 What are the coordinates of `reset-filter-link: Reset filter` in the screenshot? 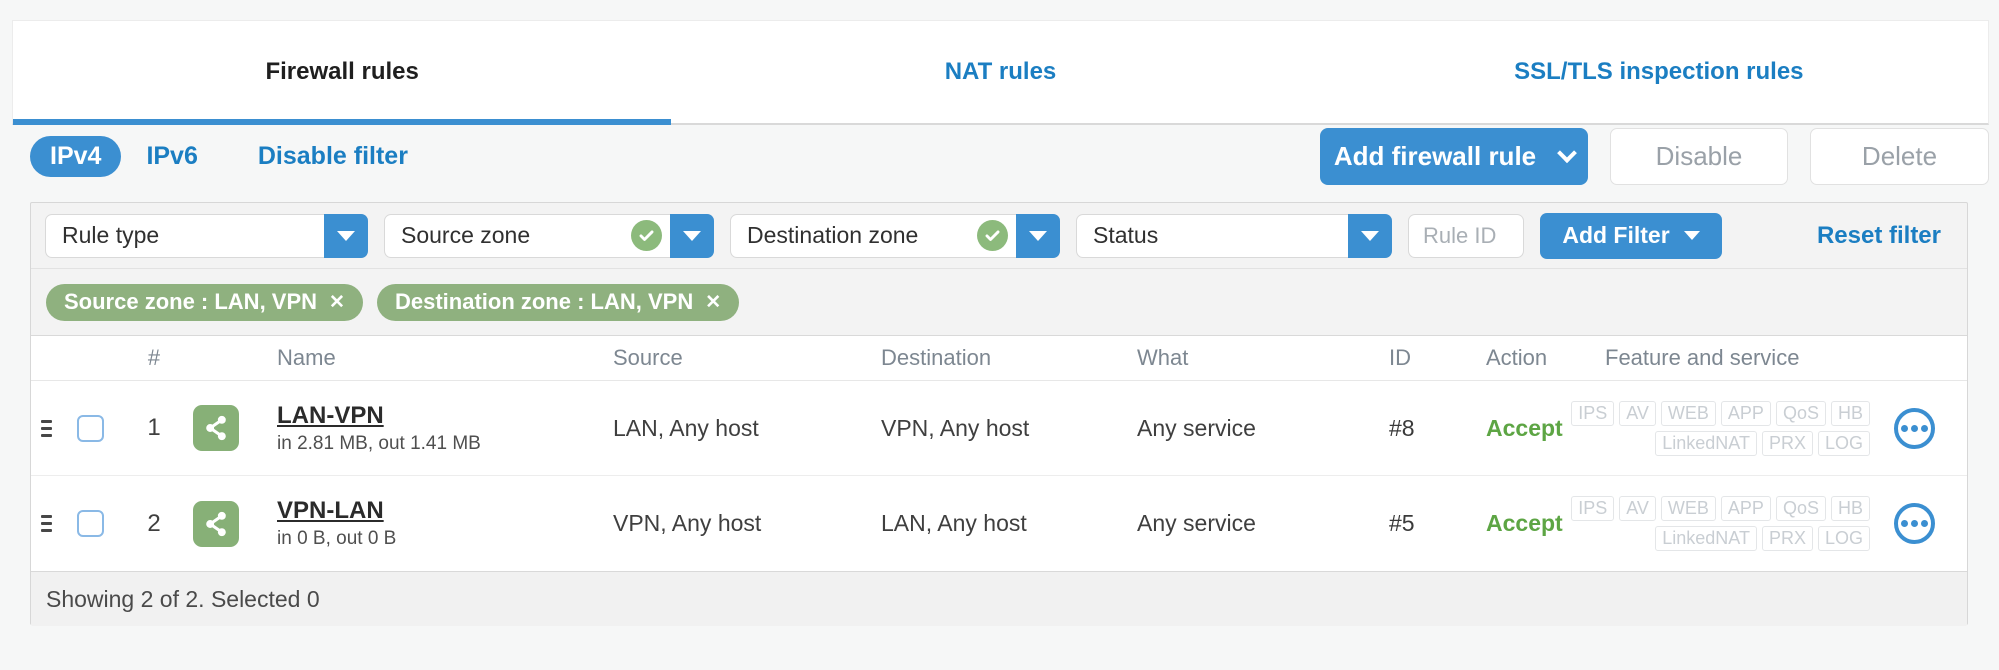 It's located at (1879, 236).